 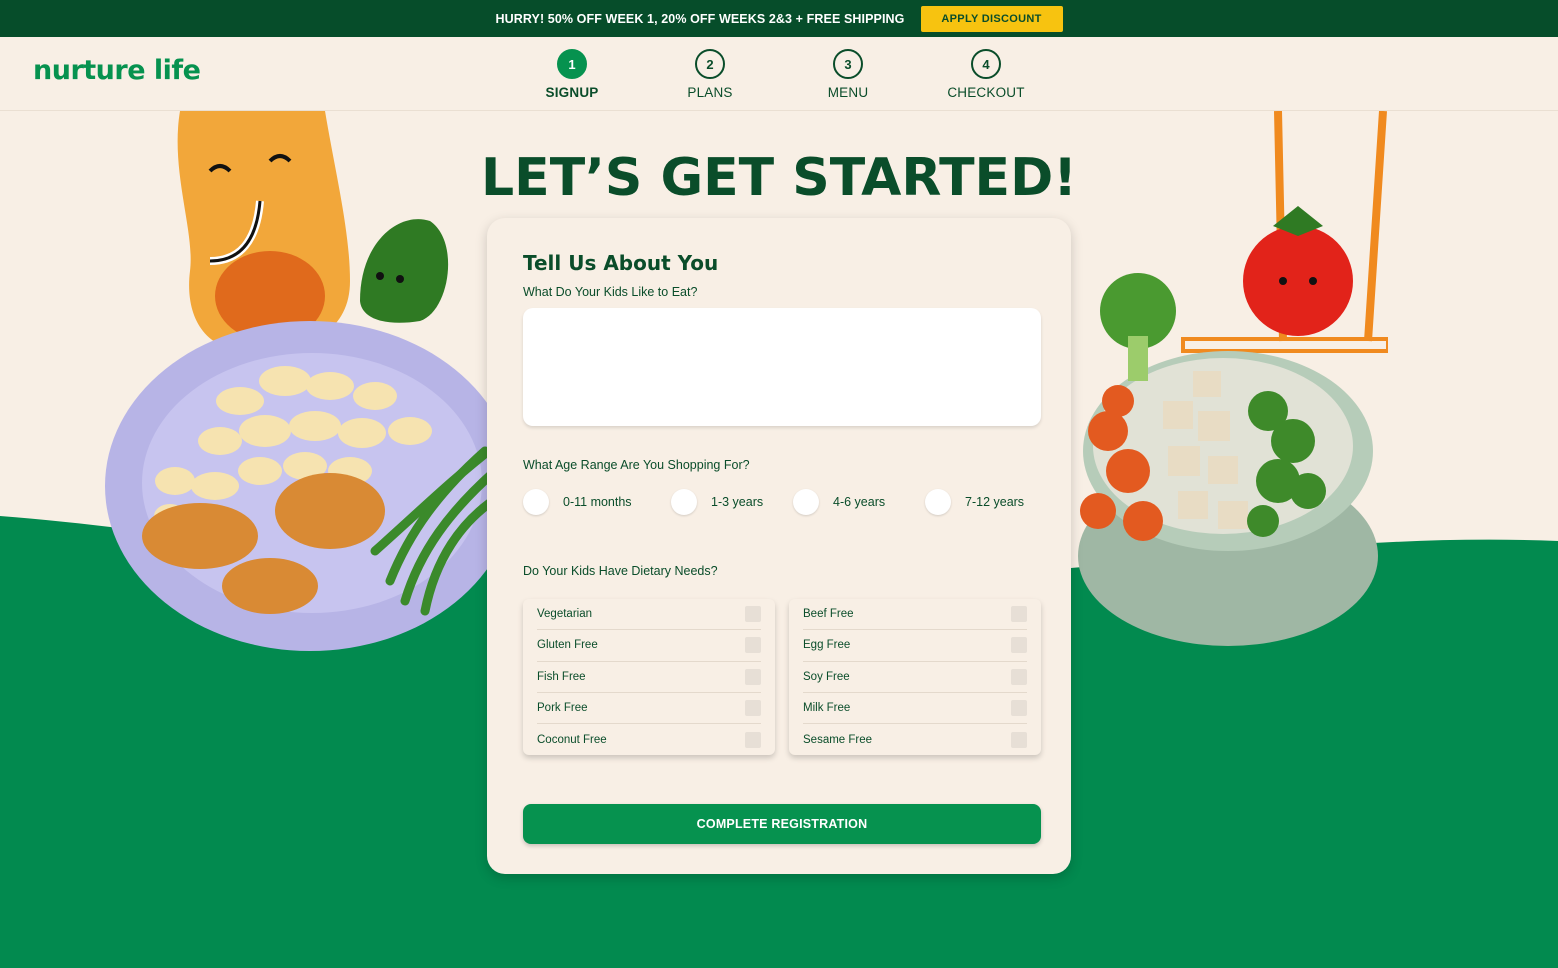 What do you see at coordinates (737, 502) in the screenshot?
I see `age-option-label: 1-3 years` at bounding box center [737, 502].